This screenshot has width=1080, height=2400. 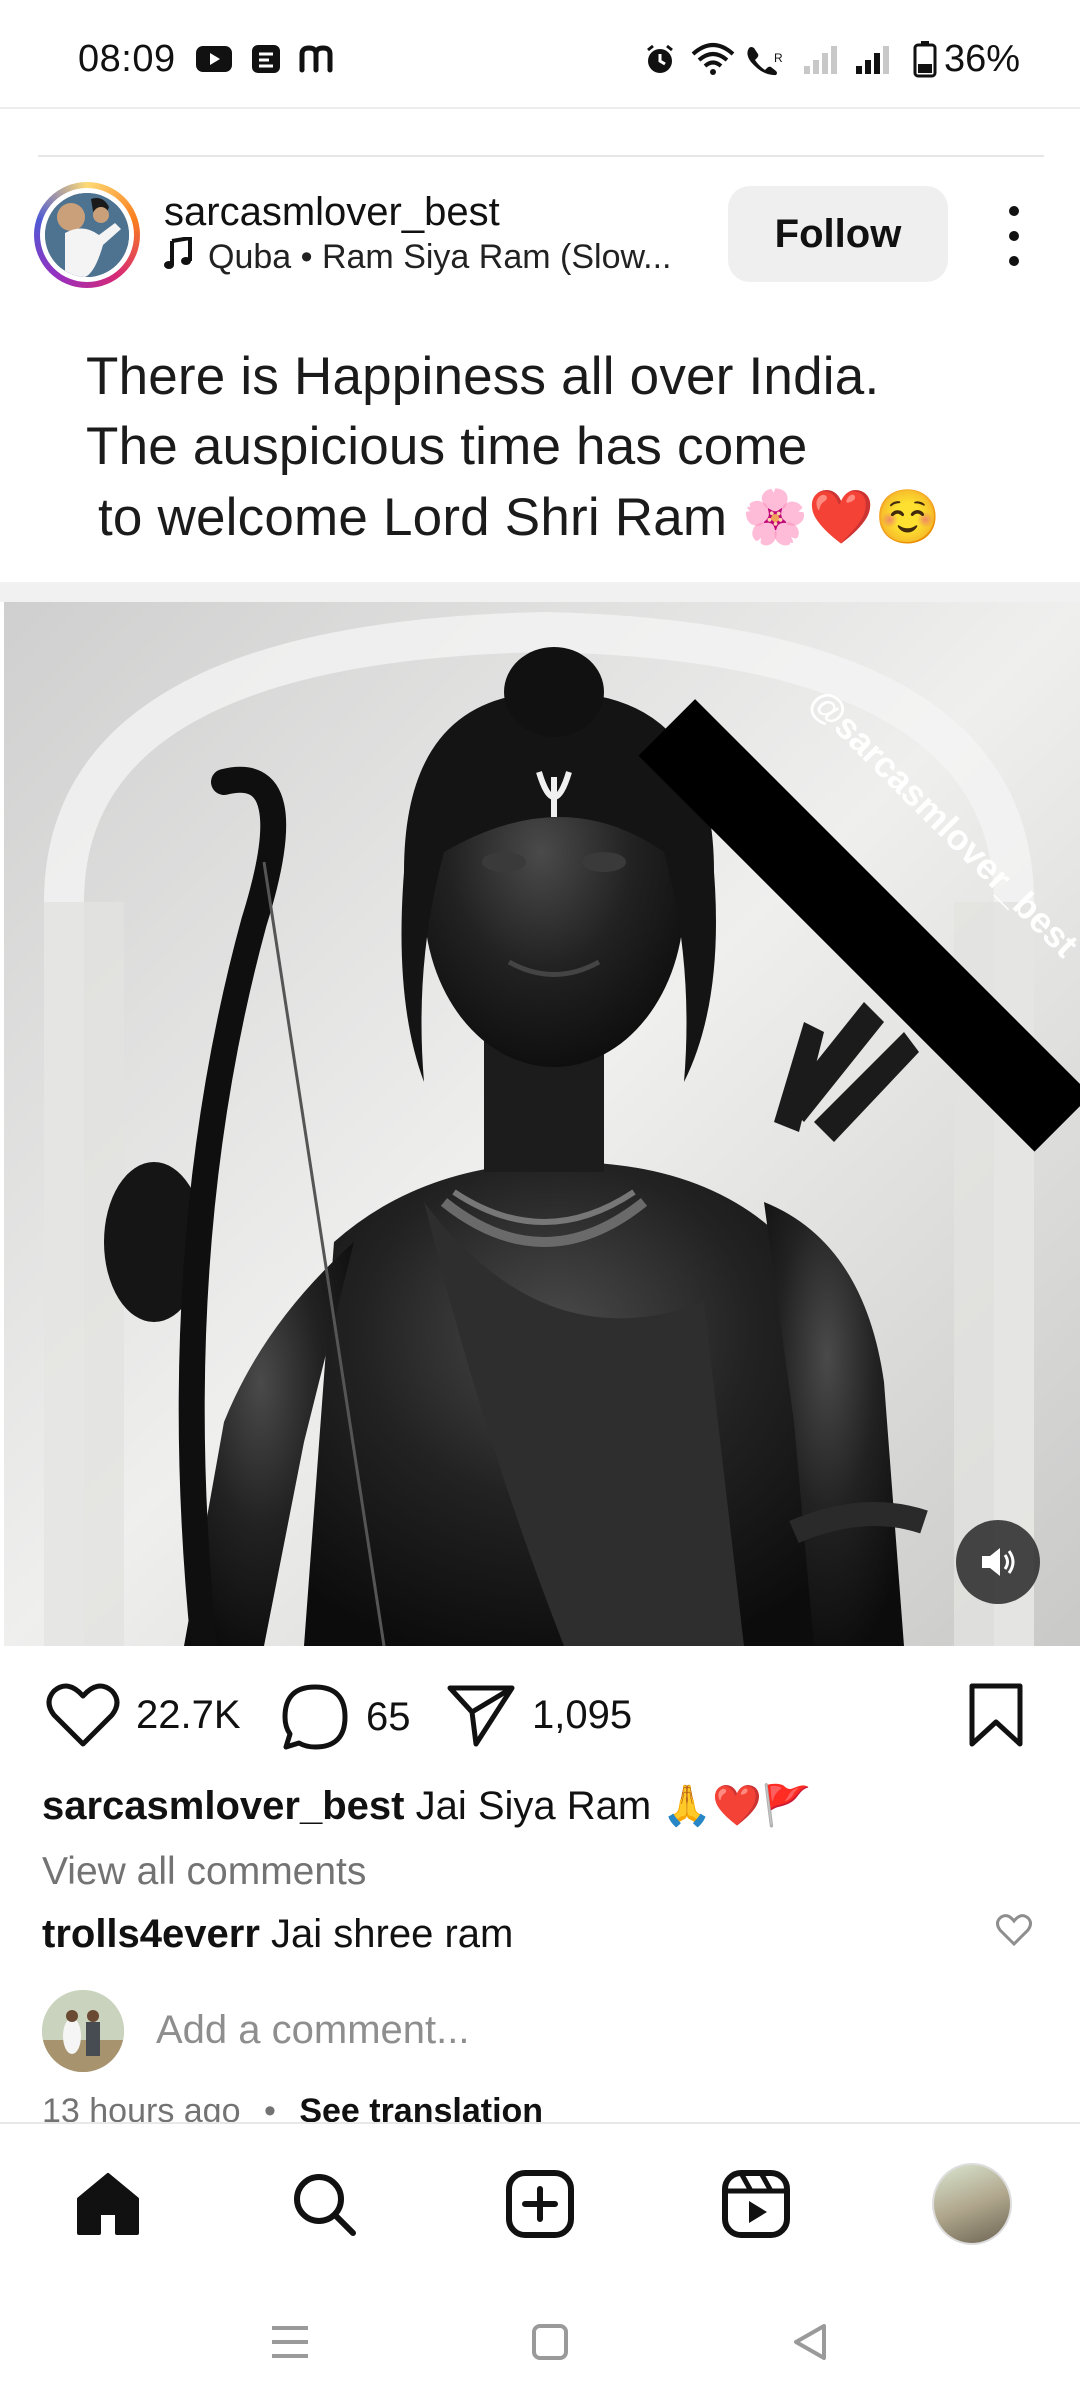 What do you see at coordinates (188, 1714) in the screenshot?
I see `like-count: 22.7K` at bounding box center [188, 1714].